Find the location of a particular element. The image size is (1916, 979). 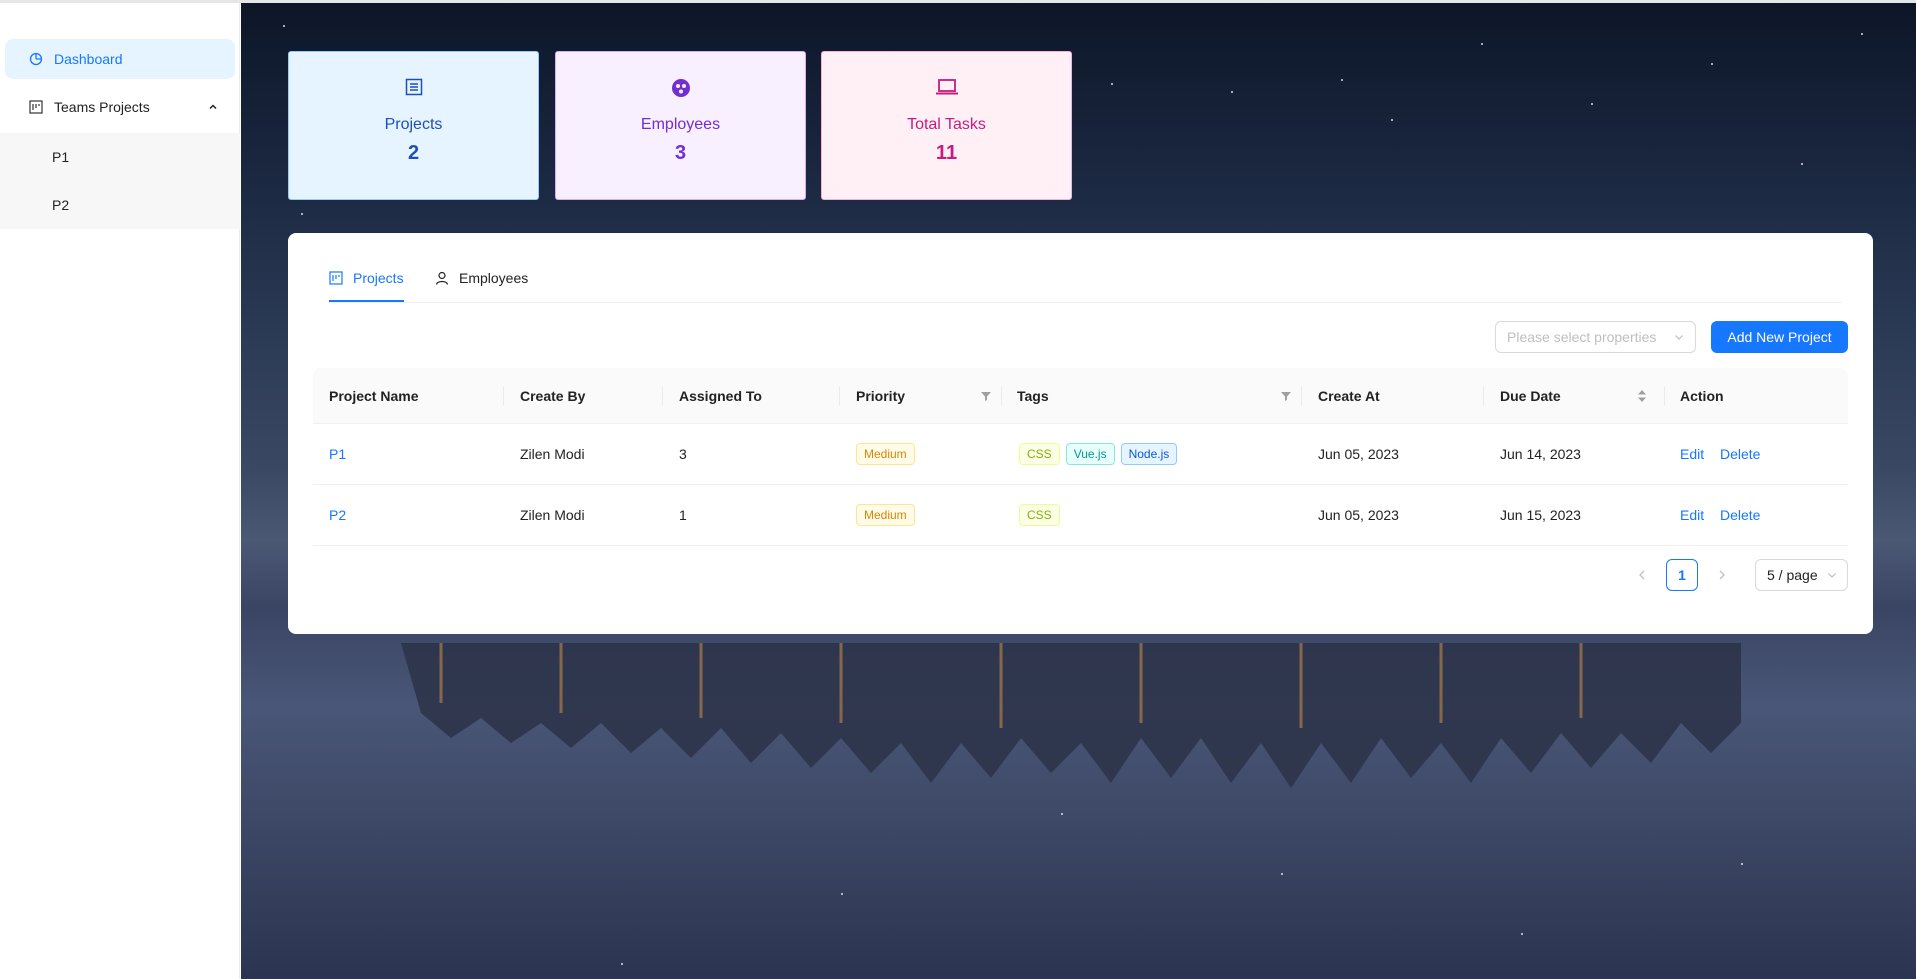

column-header-create-by: Create By is located at coordinates (553, 396).